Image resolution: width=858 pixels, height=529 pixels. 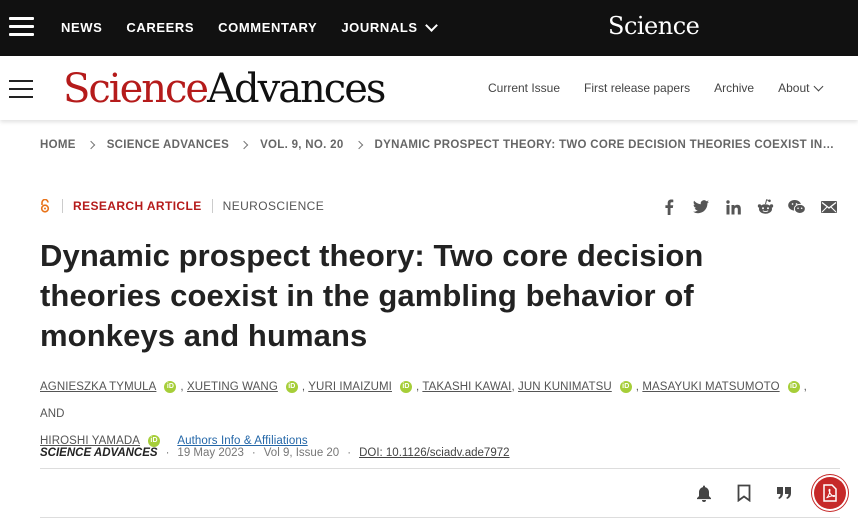 I want to click on author-name: TAKASHI KAWAI, so click(x=466, y=387).